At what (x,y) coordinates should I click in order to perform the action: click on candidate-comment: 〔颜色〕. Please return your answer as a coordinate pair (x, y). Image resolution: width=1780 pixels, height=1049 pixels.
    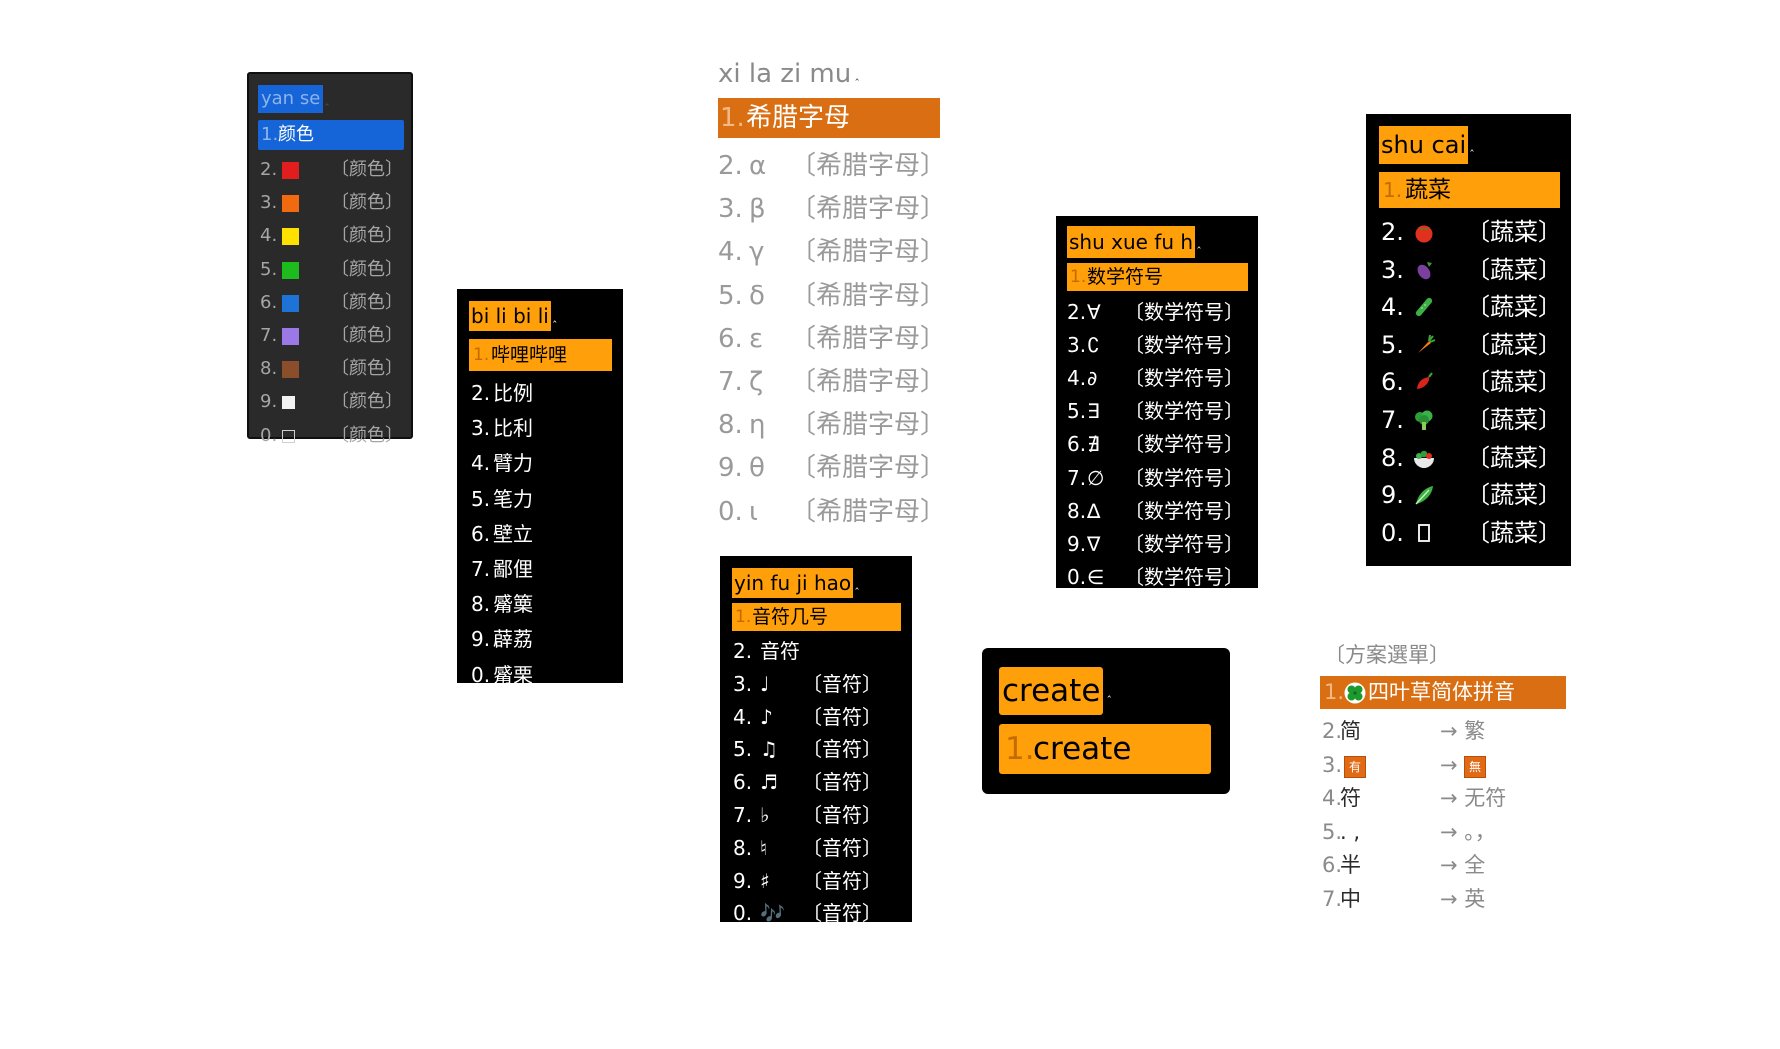
    Looking at the image, I should click on (367, 302).